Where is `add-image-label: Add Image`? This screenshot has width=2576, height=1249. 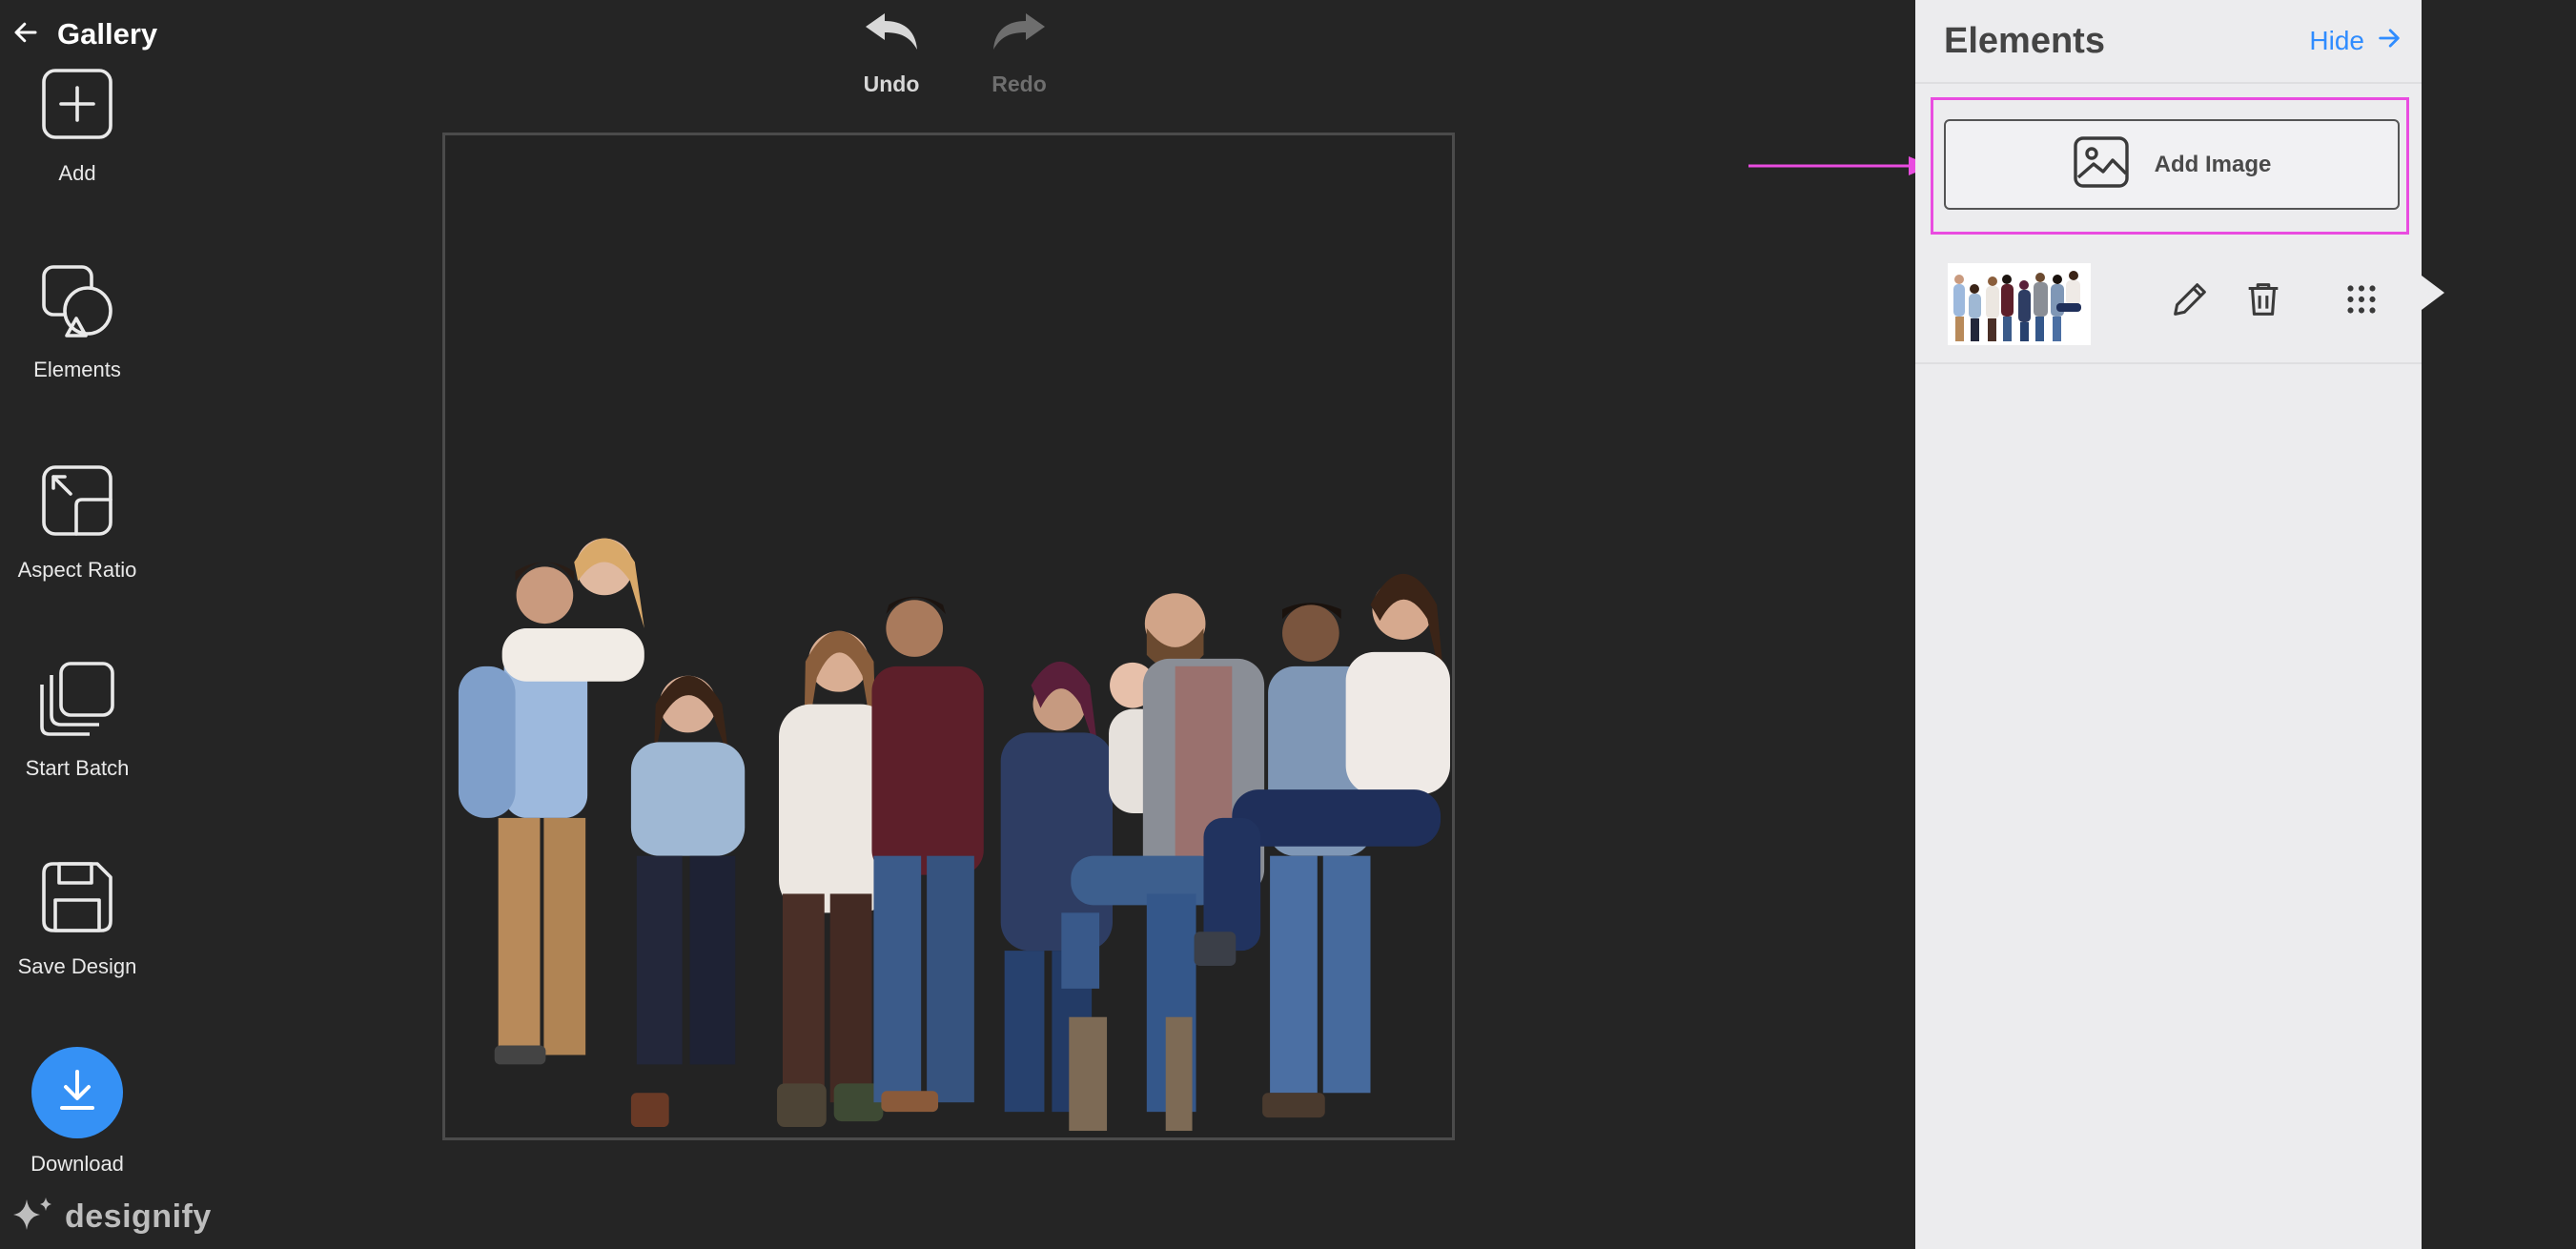
add-image-label: Add Image is located at coordinates (2213, 164).